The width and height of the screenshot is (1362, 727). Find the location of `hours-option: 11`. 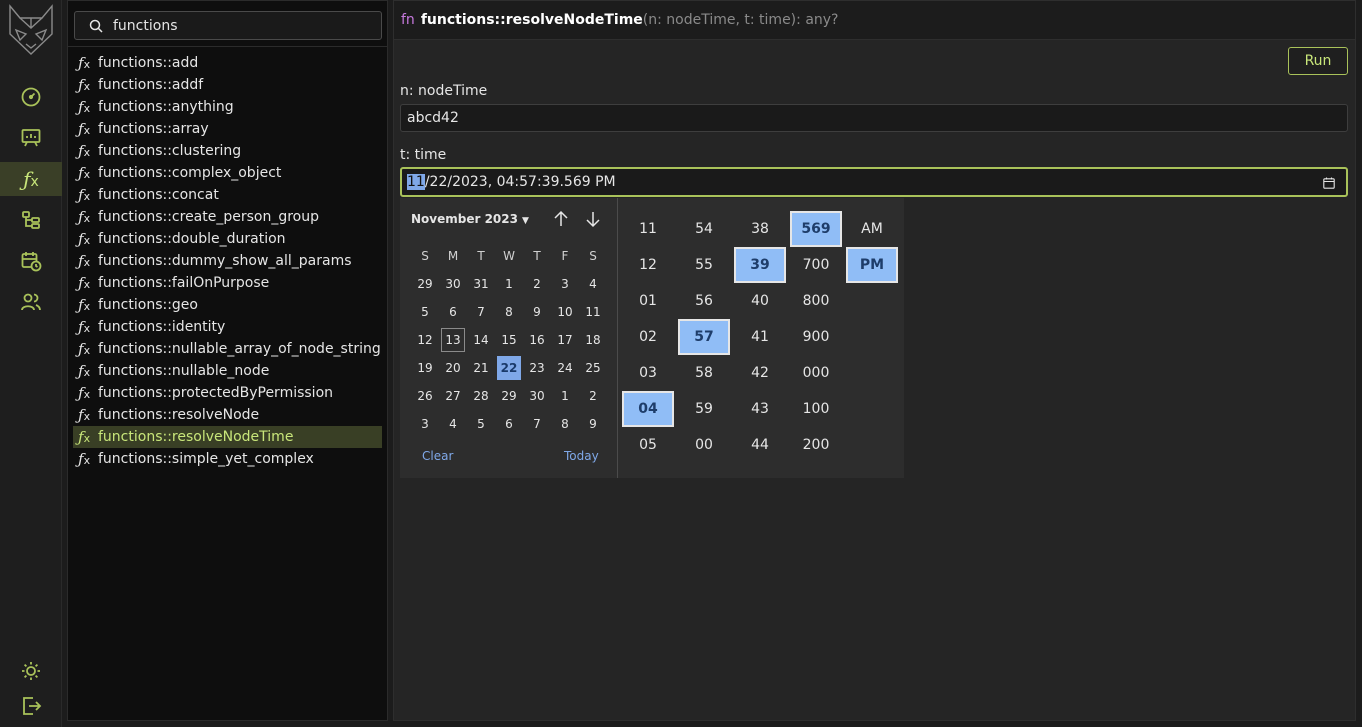

hours-option: 11 is located at coordinates (648, 229).